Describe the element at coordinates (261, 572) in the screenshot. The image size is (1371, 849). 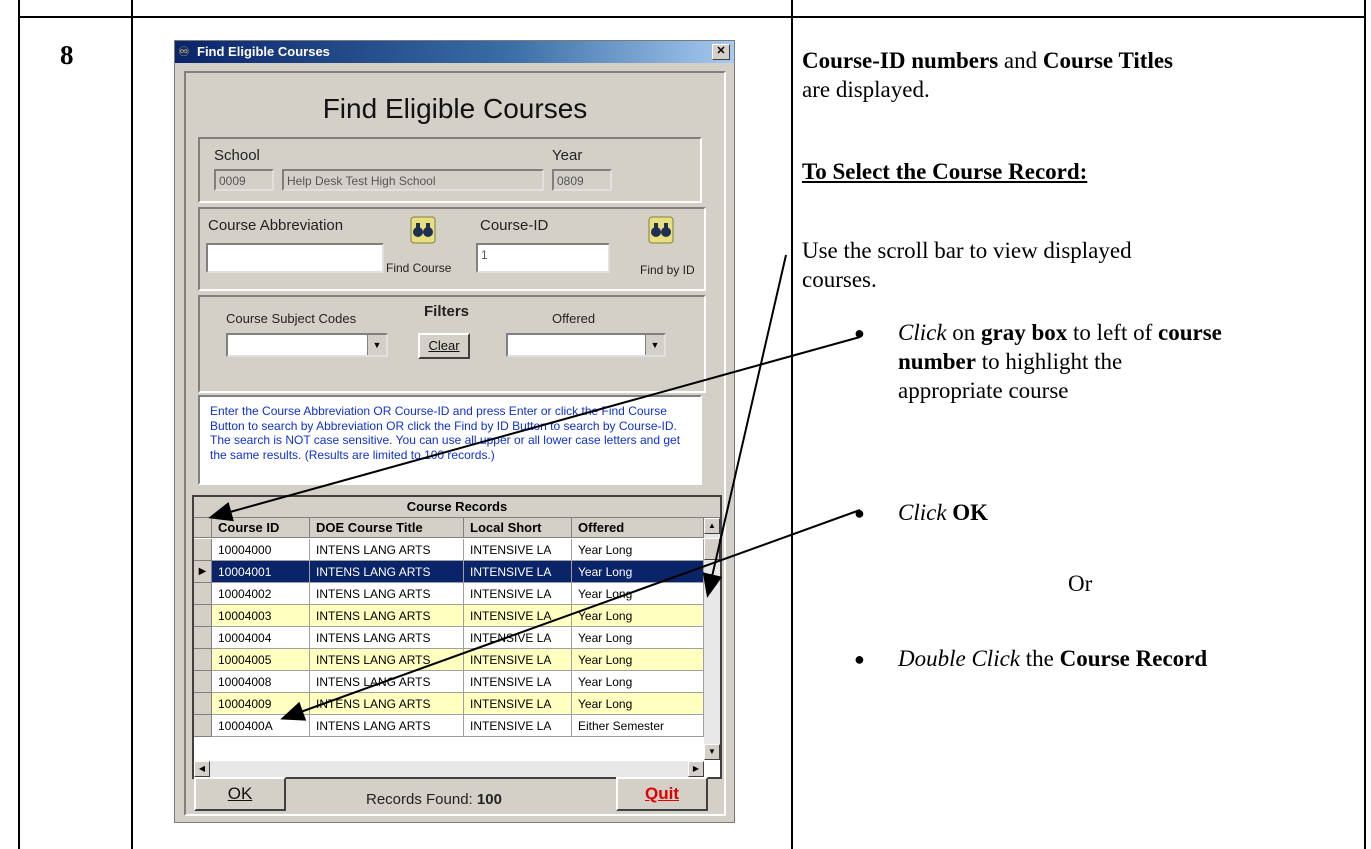
I see `table-cell-id: 10004001` at that location.